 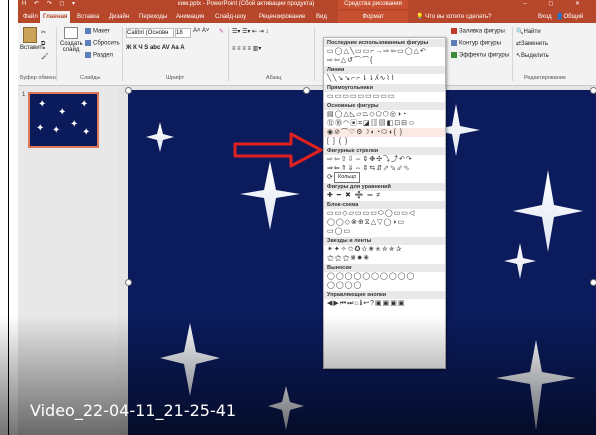 I want to click on gallery-section-header: Выноски, so click(x=384, y=268).